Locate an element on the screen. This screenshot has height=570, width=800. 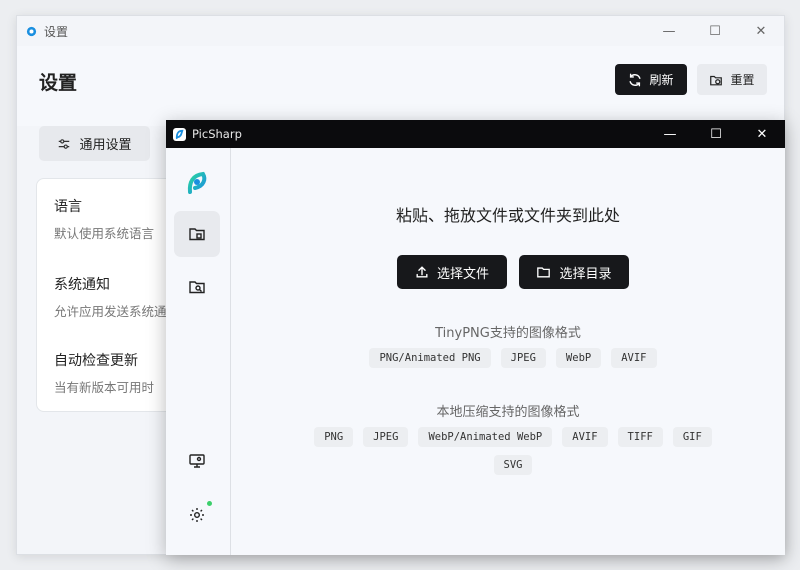
sidebar-item-monitor is located at coordinates (197, 461).